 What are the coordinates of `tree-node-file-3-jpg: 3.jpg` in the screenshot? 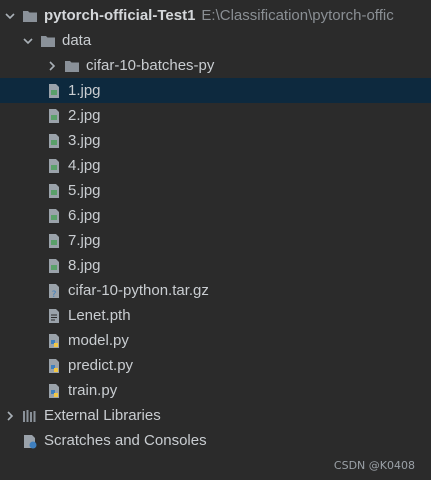 It's located at (215, 140).